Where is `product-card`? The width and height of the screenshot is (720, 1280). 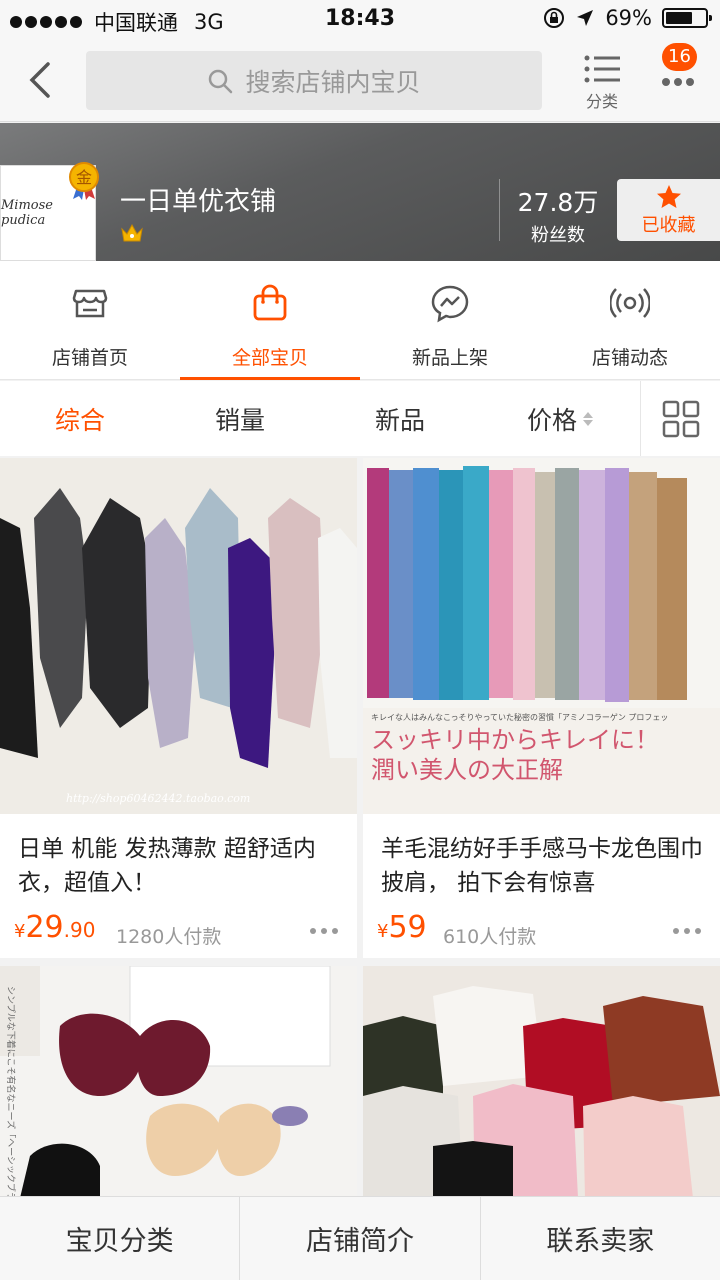 product-card is located at coordinates (541, 1082).